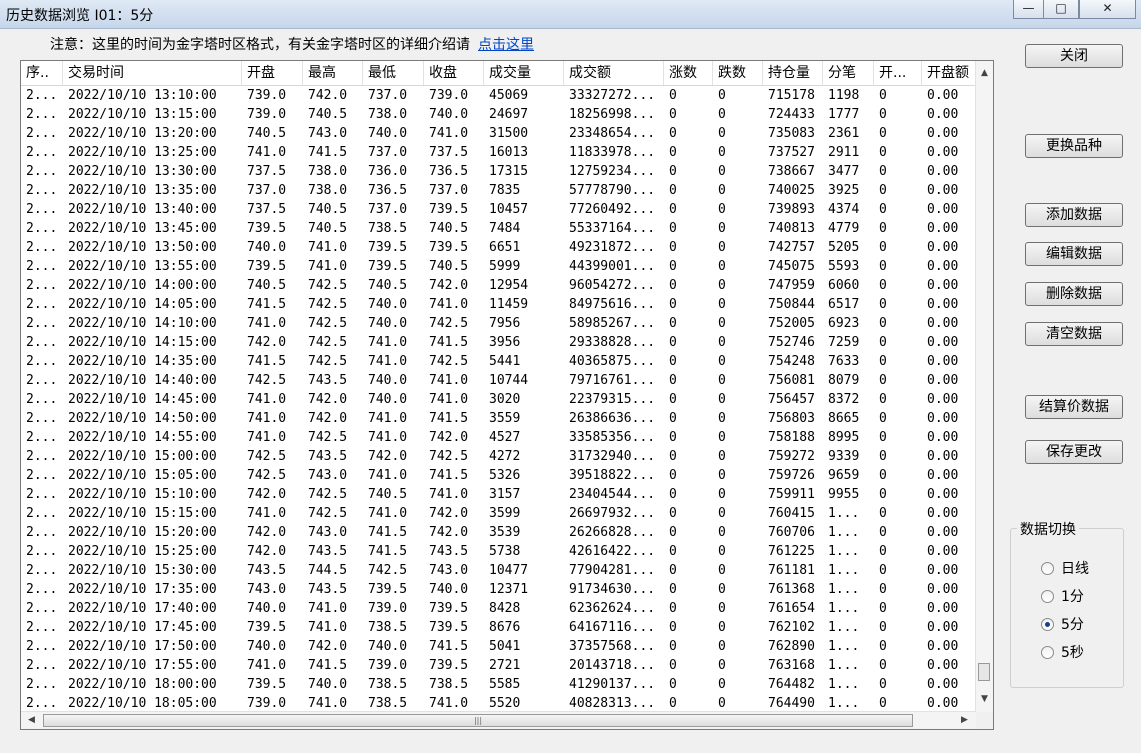 Image resolution: width=1141 pixels, height=753 pixels. What do you see at coordinates (31, 720) in the screenshot?
I see `scroll-left-icon: ◀` at bounding box center [31, 720].